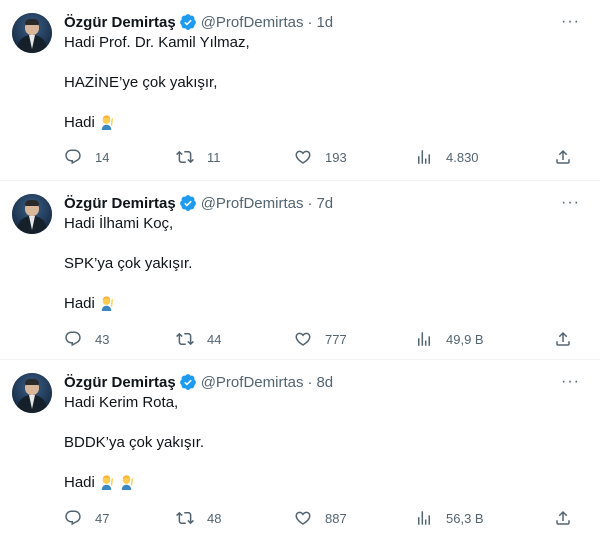 The width and height of the screenshot is (600, 539). I want to click on tweet-time: 8d, so click(324, 382).